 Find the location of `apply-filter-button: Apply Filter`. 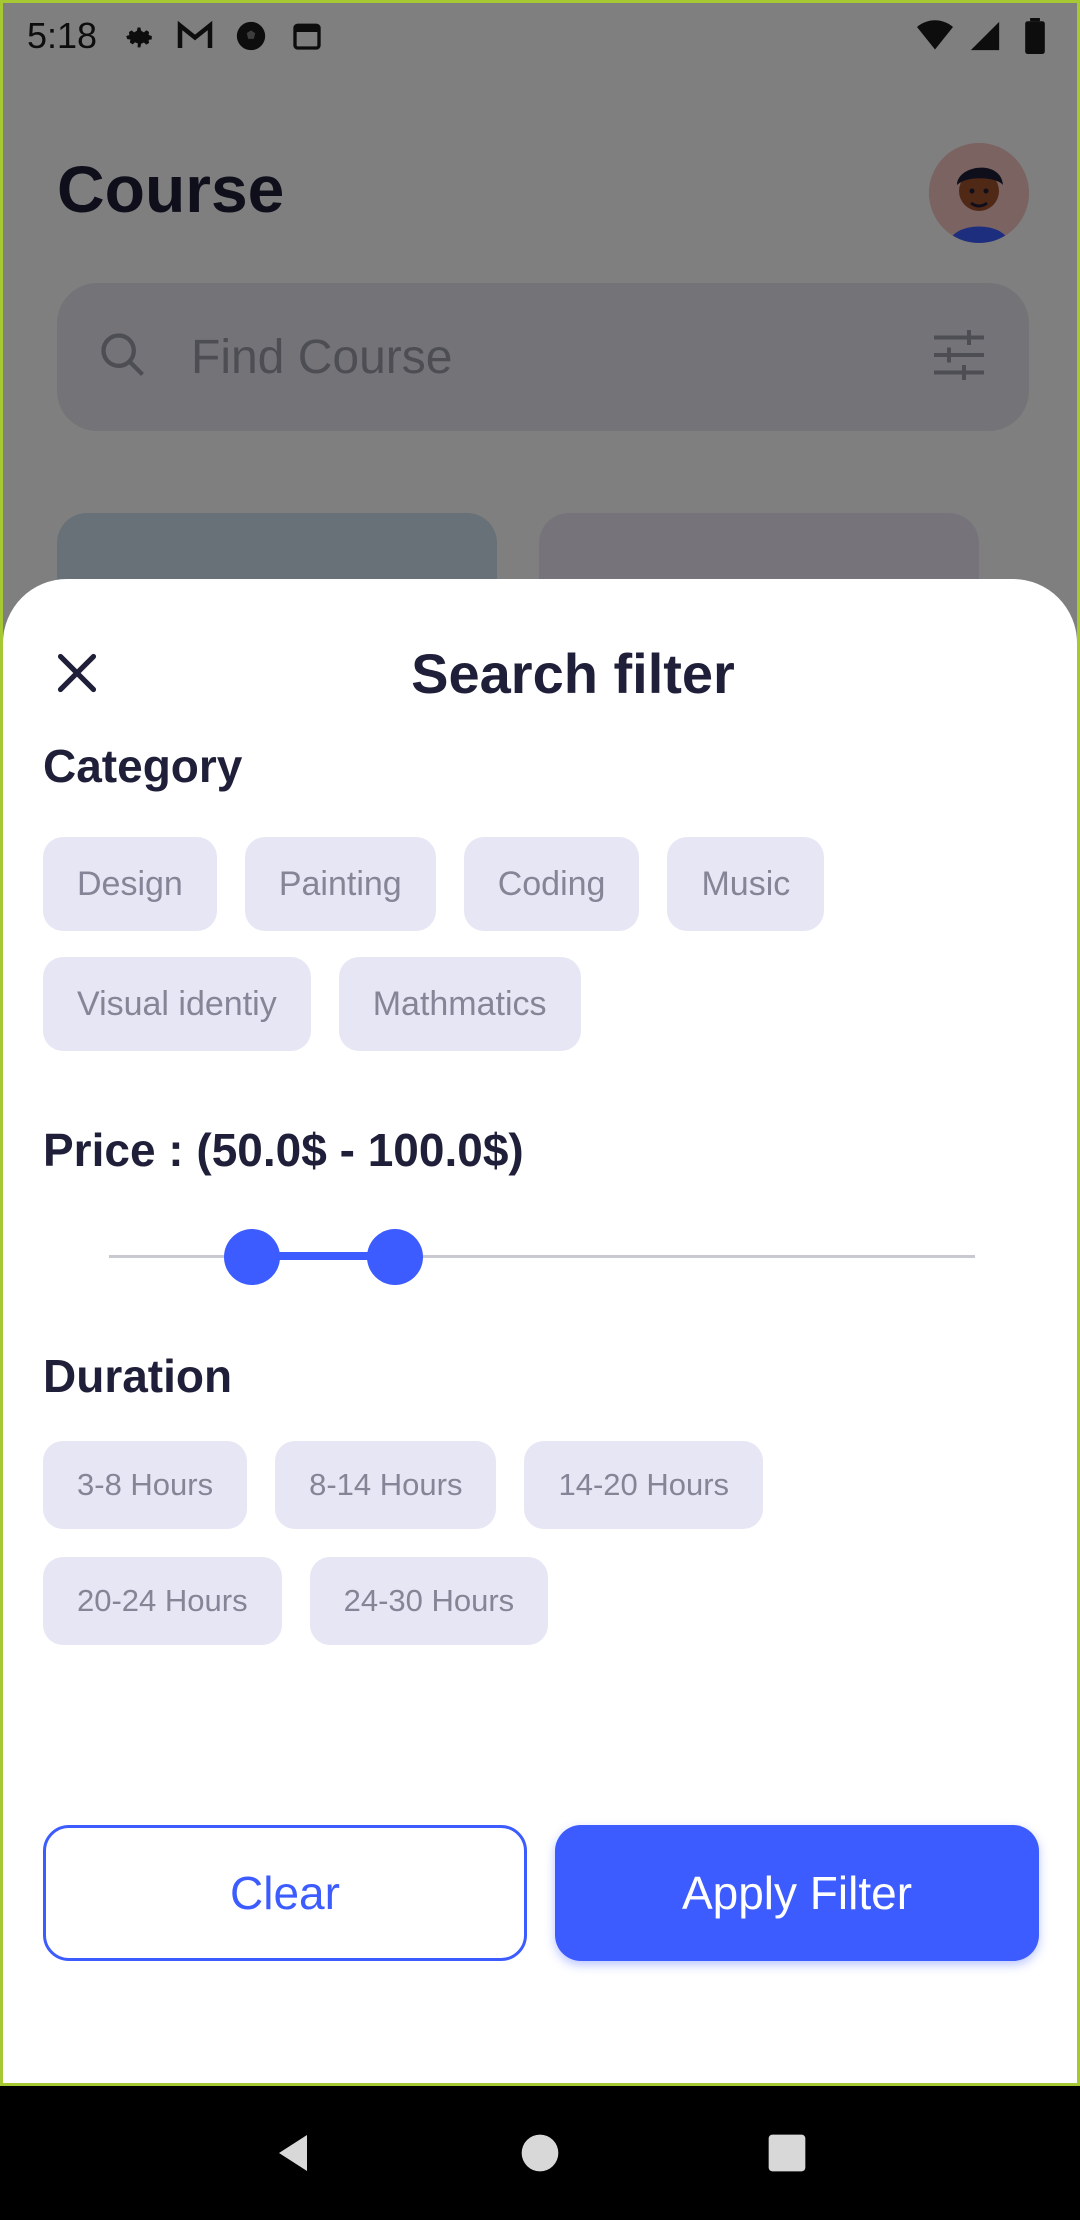

apply-filter-button: Apply Filter is located at coordinates (797, 1893).